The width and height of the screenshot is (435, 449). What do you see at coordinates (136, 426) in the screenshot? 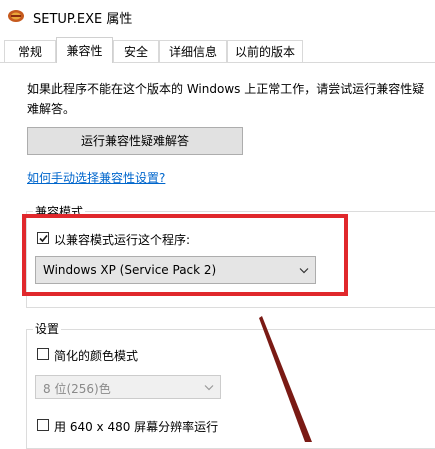
I see `resolution-label: 用 640 x 480 屏幕分辨率运行` at bounding box center [136, 426].